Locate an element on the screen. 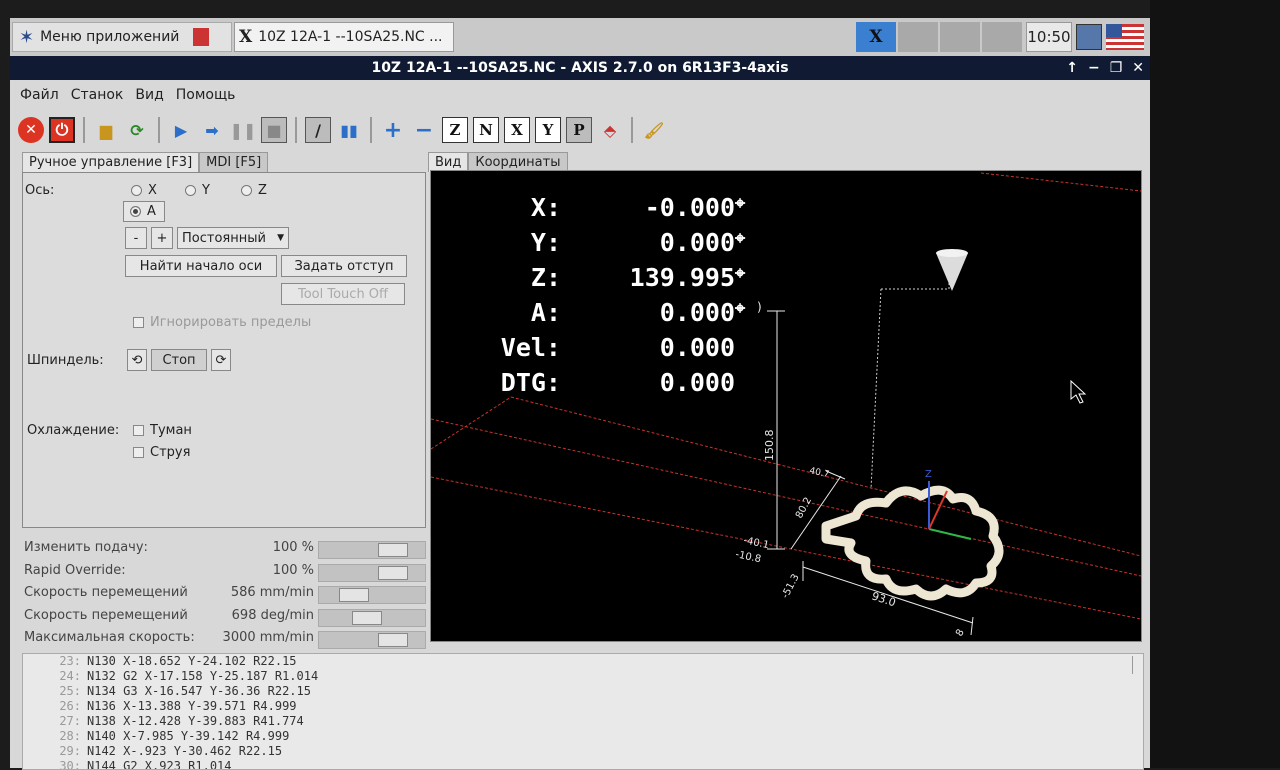  jog-mode-value: Постоянный is located at coordinates (224, 238).